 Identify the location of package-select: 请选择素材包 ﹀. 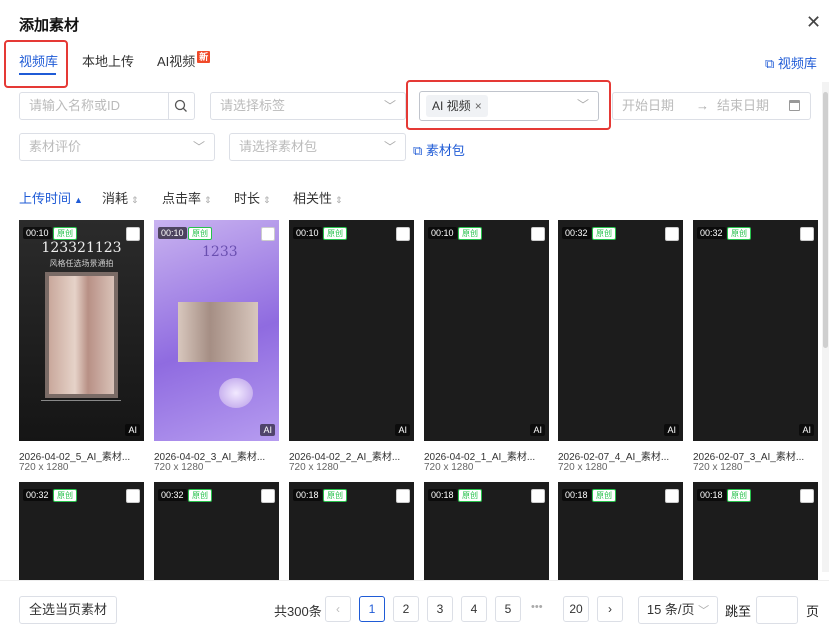
(317, 147).